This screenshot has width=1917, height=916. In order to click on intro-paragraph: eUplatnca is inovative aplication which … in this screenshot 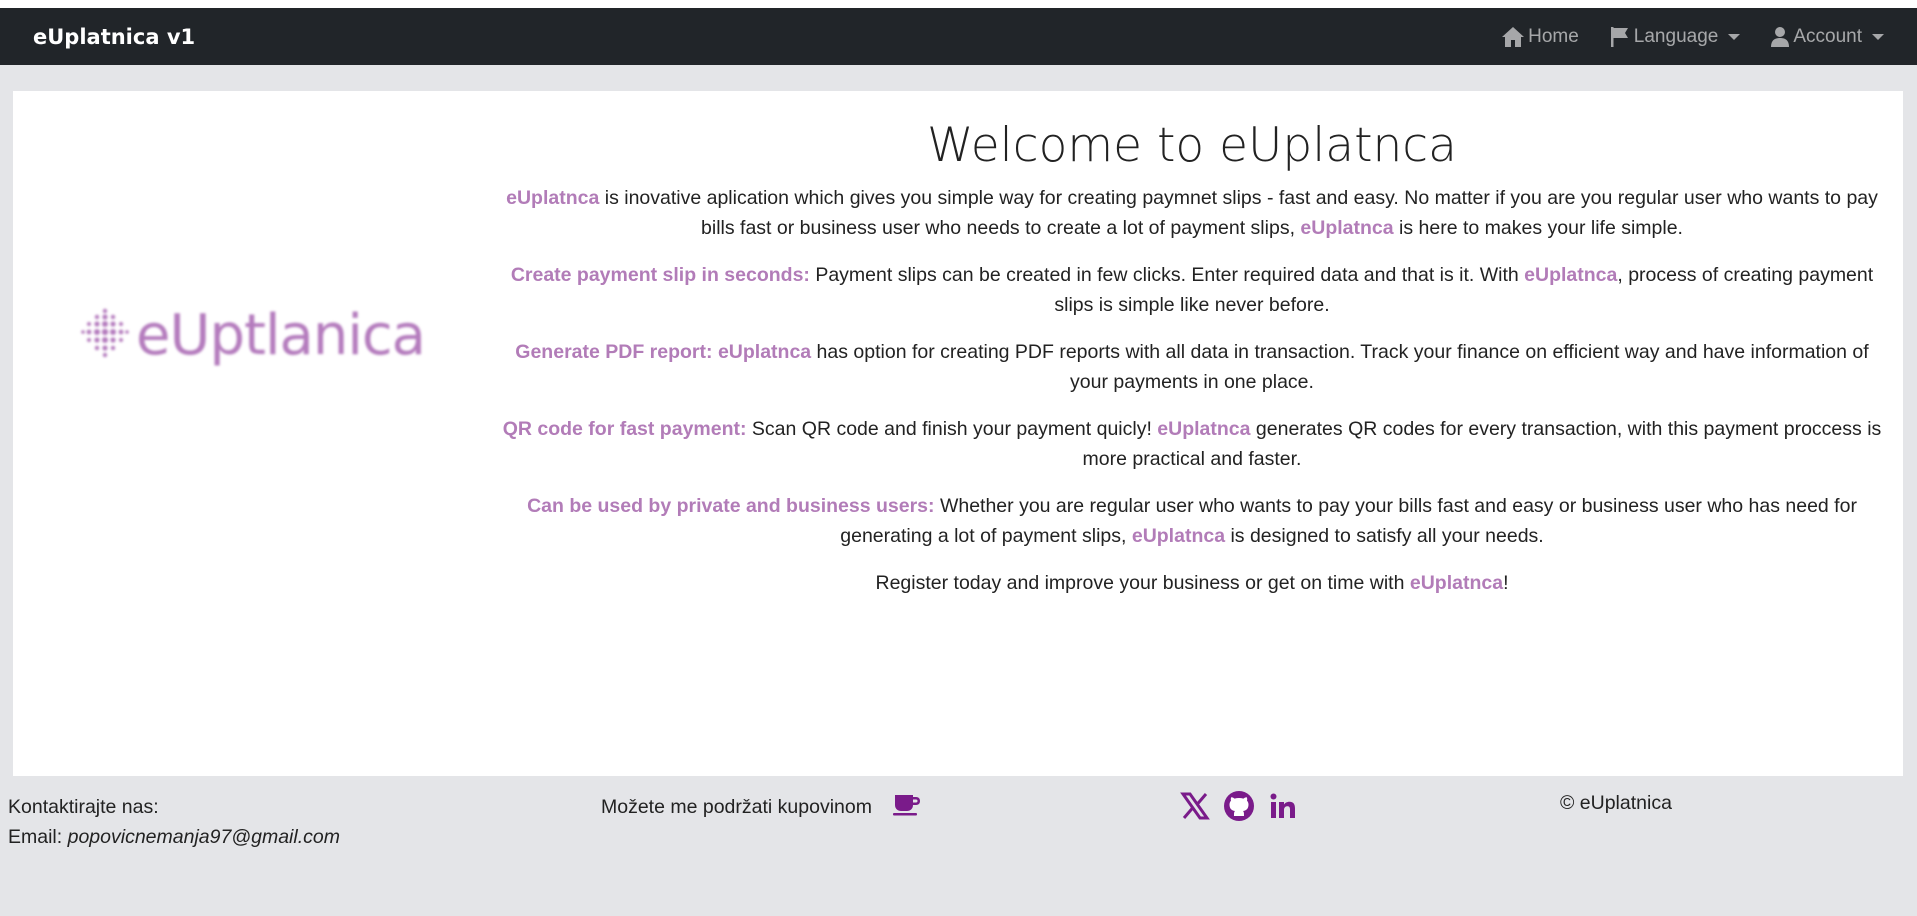, I will do `click(1192, 213)`.